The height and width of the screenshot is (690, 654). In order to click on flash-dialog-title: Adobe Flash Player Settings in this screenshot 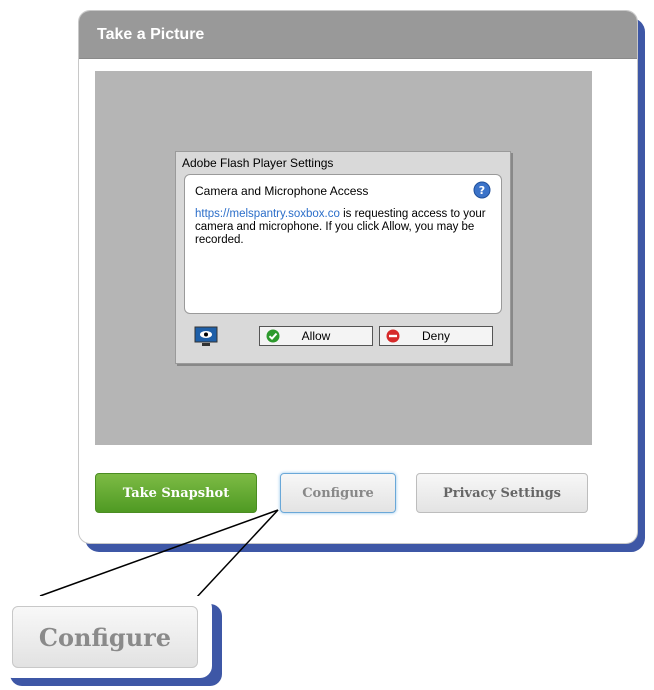, I will do `click(258, 163)`.